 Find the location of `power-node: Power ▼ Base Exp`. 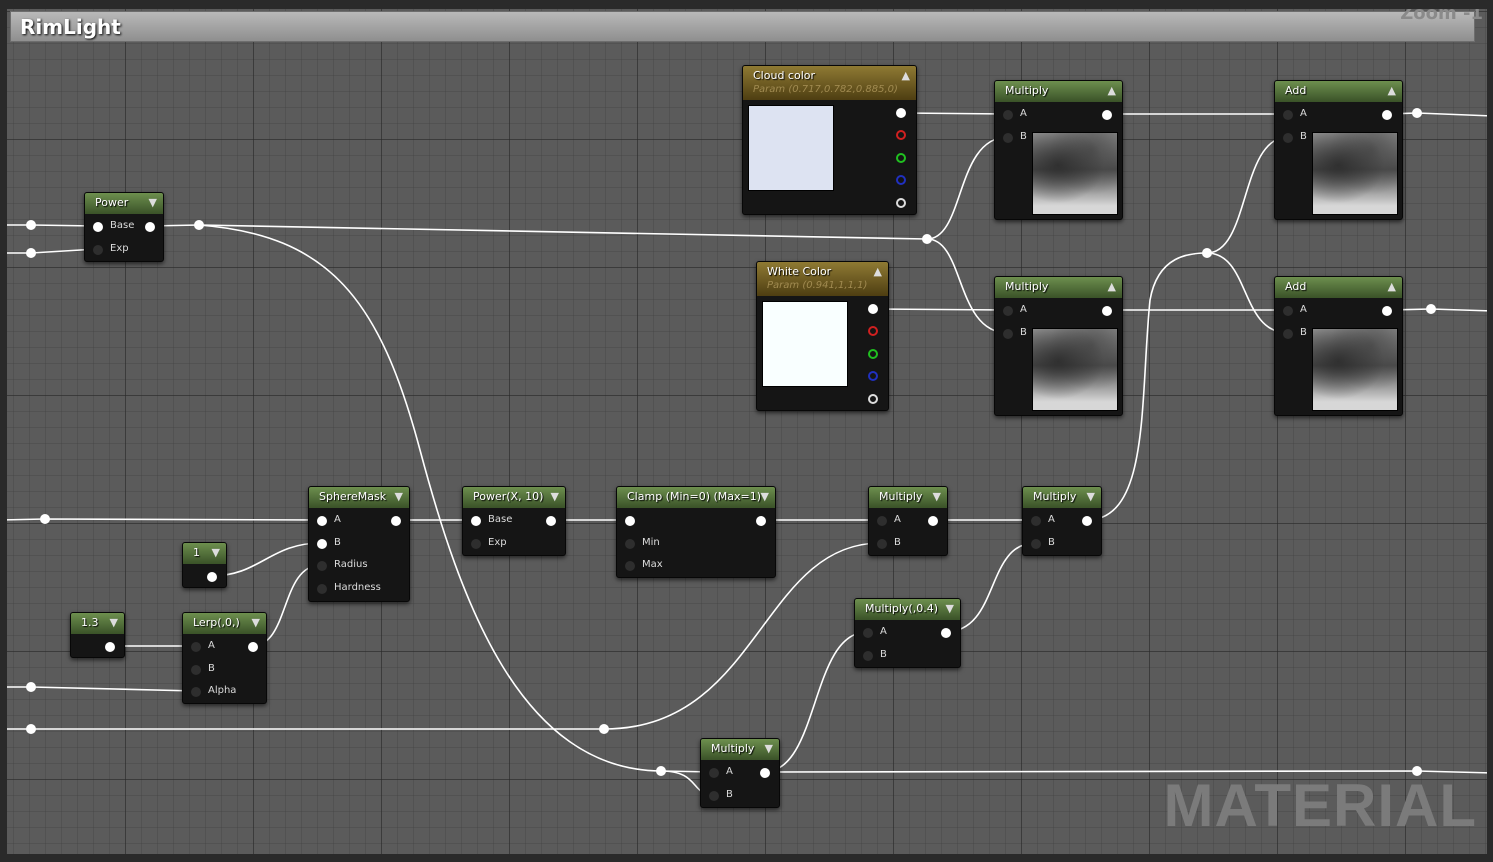

power-node: Power ▼ Base Exp is located at coordinates (124, 227).